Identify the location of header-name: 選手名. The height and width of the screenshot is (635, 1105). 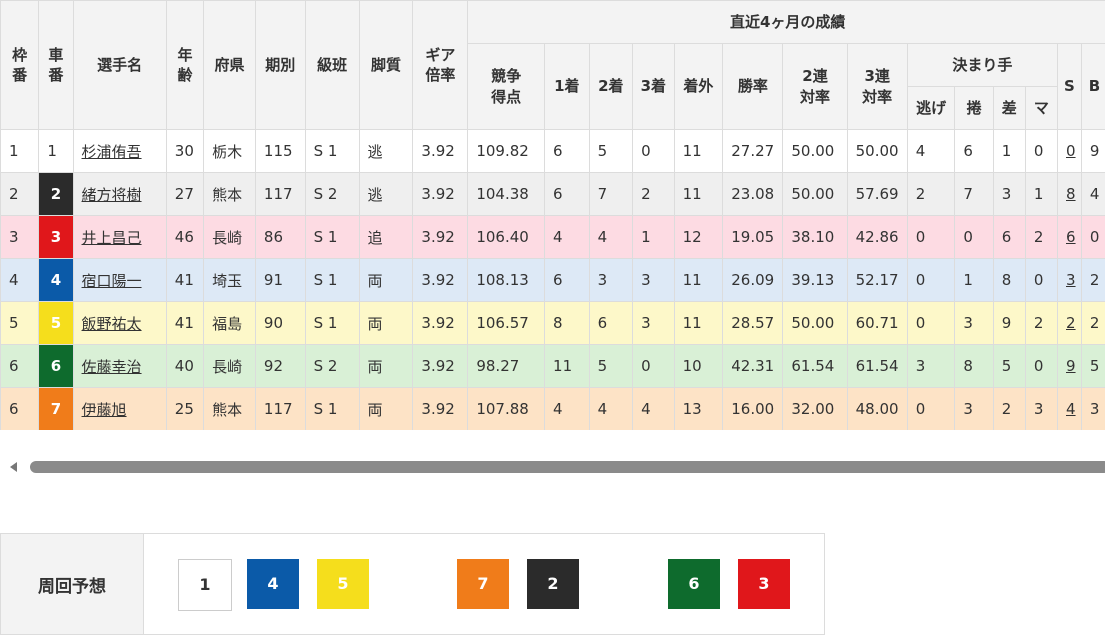
(119, 65).